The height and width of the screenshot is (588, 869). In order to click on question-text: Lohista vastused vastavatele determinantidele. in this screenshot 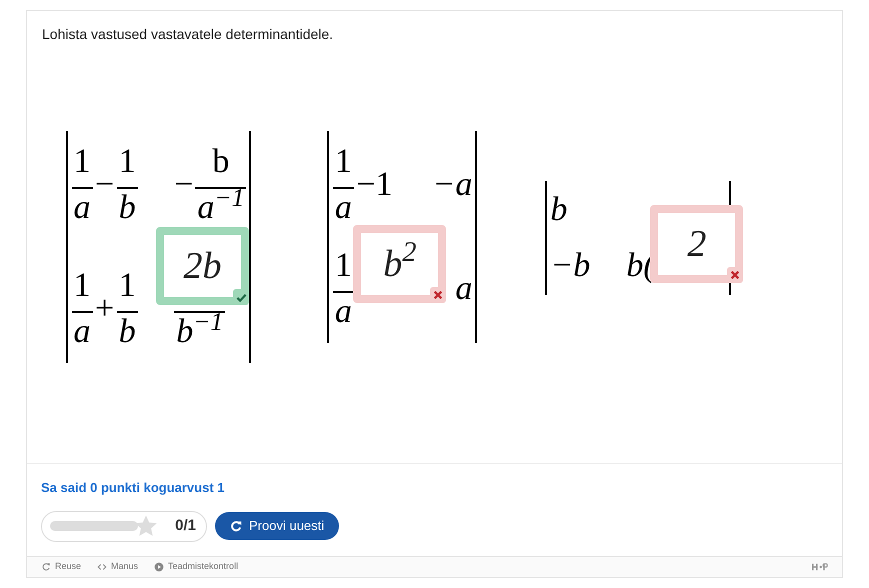, I will do `click(188, 34)`.